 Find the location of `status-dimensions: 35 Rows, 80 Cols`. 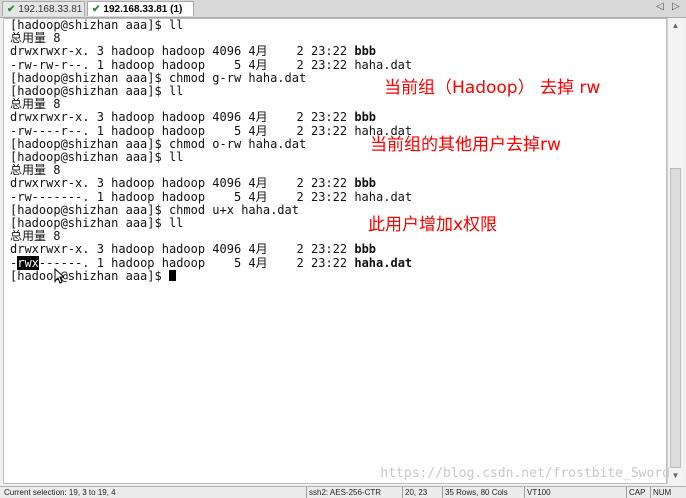

status-dimensions: 35 Rows, 80 Cols is located at coordinates (475, 492).